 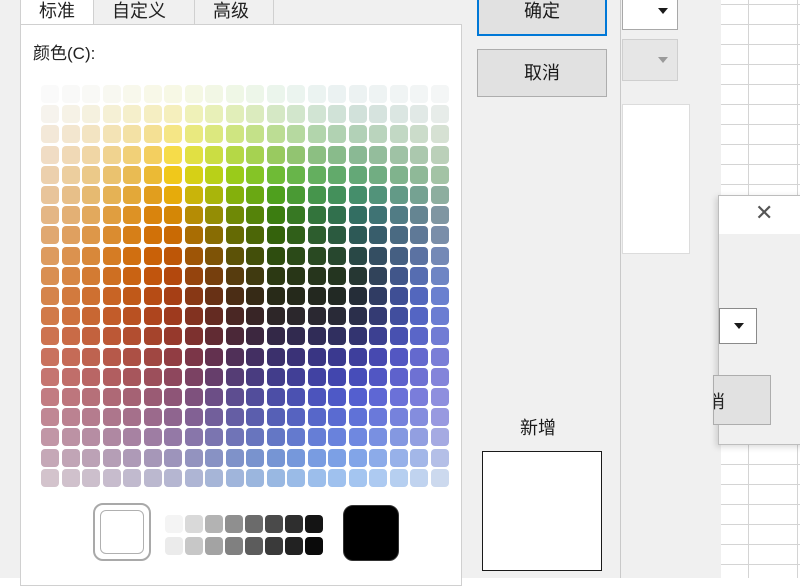 What do you see at coordinates (234, 12) in the screenshot?
I see `tab-advanced: 高级` at bounding box center [234, 12].